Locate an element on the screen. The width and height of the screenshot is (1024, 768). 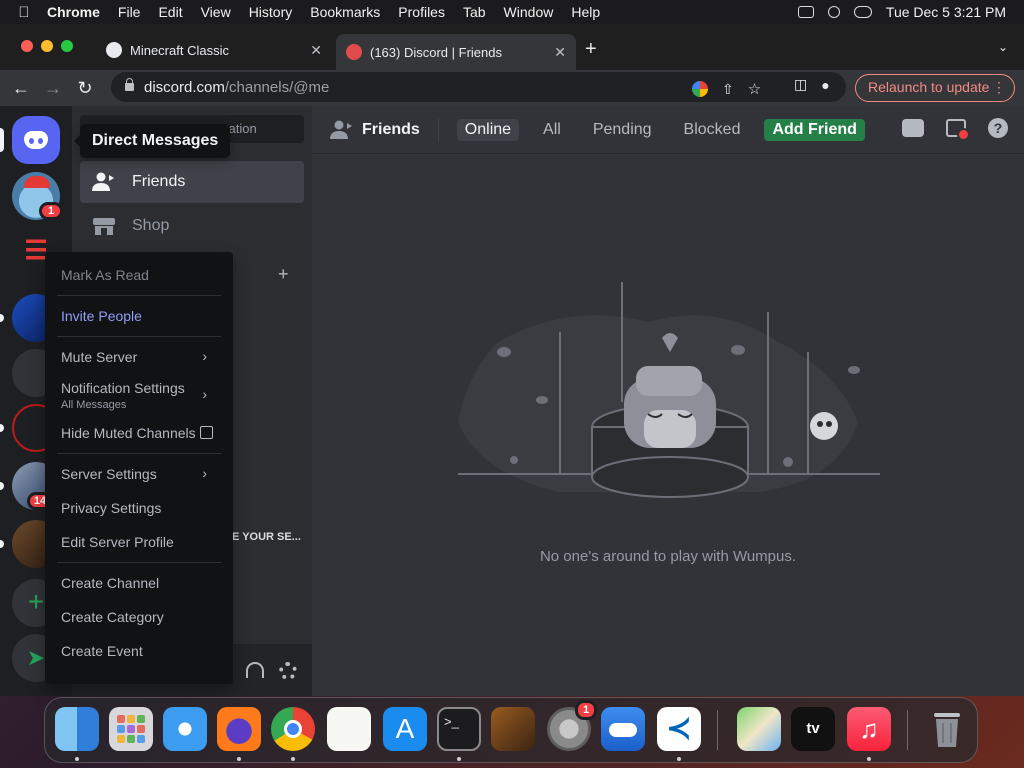
menu-server-settings: Server Settings › is located at coordinates (139, 474).